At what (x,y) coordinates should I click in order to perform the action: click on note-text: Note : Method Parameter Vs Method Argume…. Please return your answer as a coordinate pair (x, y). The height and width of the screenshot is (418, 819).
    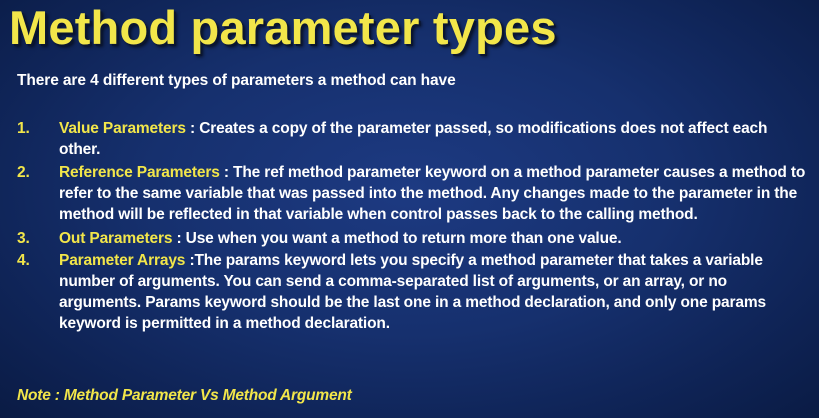
    Looking at the image, I should click on (184, 395).